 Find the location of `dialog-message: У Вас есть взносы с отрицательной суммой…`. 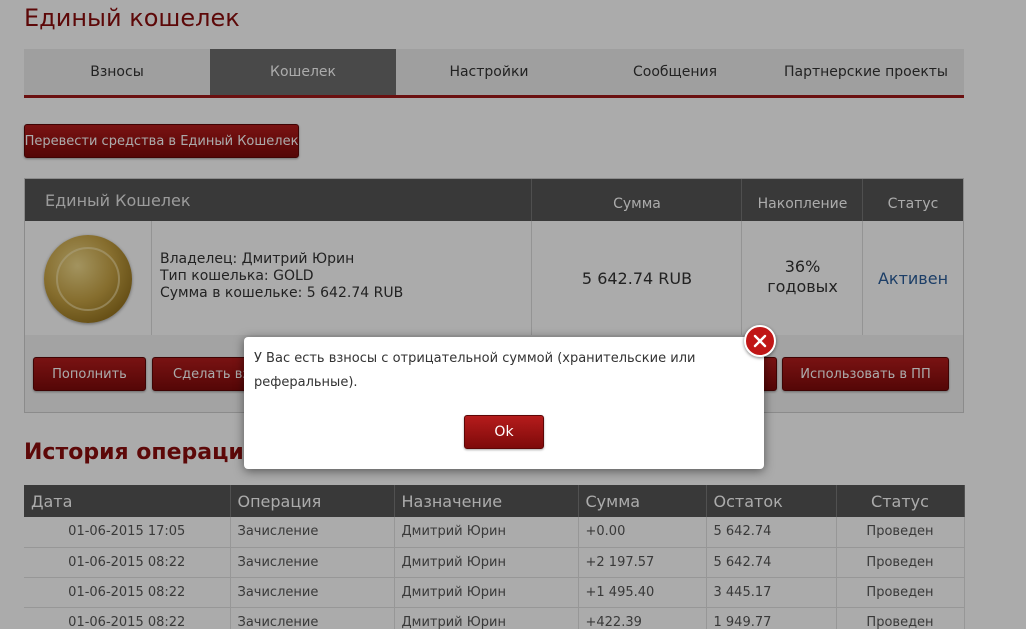

dialog-message: У Вас есть взносы с отрицательной суммой… is located at coordinates (475, 370).